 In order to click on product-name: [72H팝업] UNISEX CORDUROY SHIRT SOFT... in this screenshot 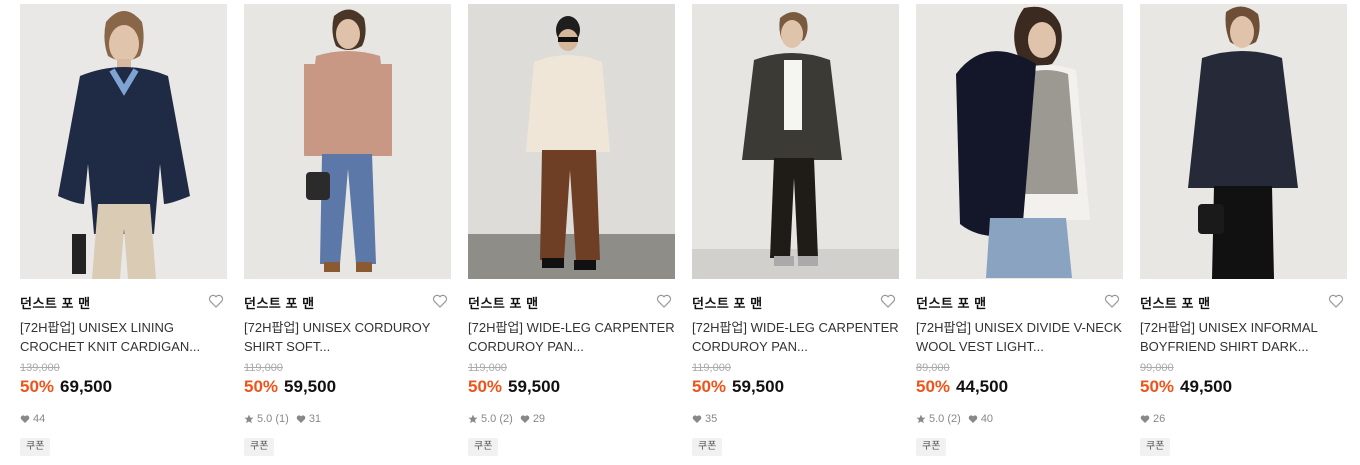, I will do `click(347, 337)`.